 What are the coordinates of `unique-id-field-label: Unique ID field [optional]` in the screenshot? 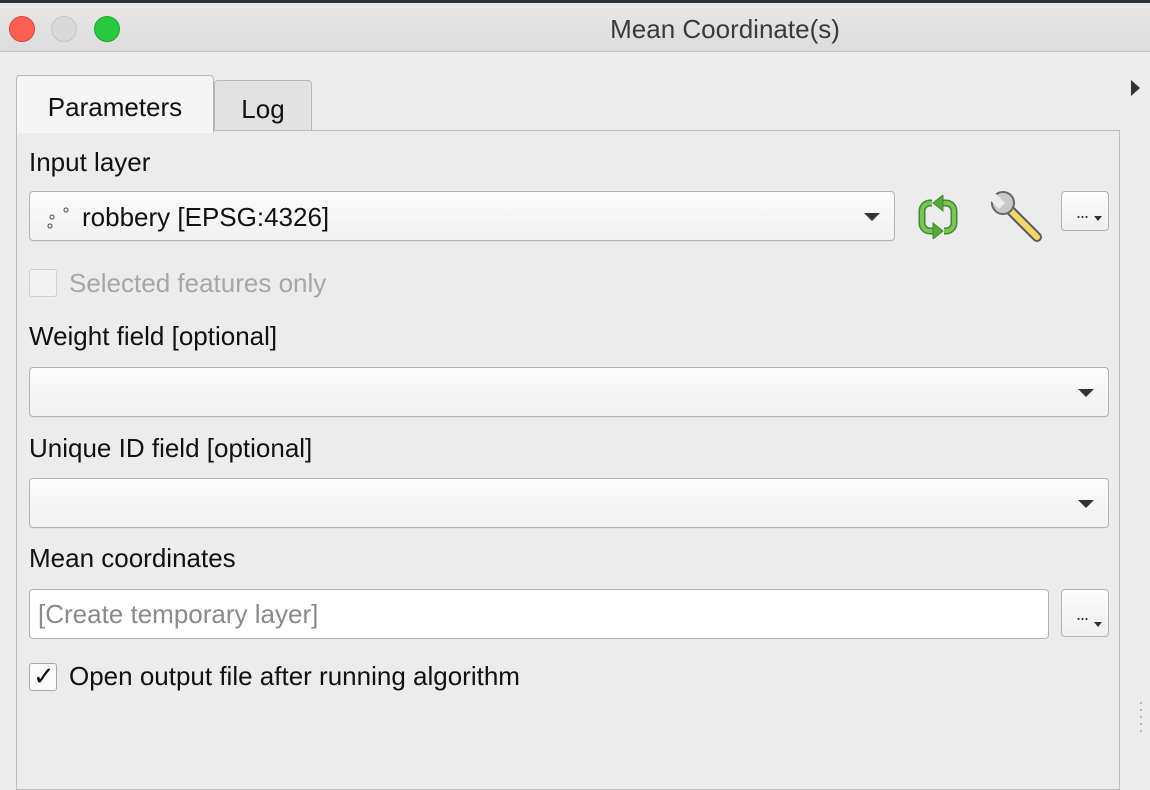 It's located at (171, 448).